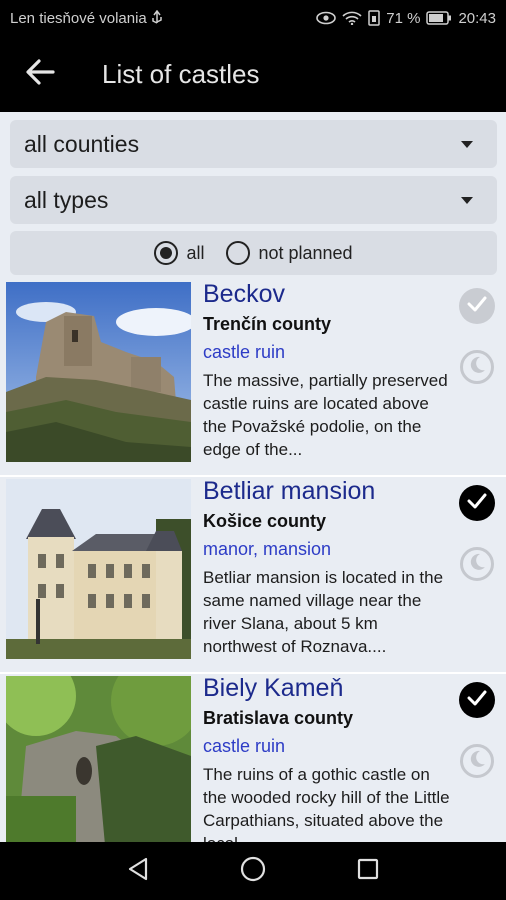 The width and height of the screenshot is (506, 900). Describe the element at coordinates (403, 18) in the screenshot. I see `battery-percent: 71 %` at that location.